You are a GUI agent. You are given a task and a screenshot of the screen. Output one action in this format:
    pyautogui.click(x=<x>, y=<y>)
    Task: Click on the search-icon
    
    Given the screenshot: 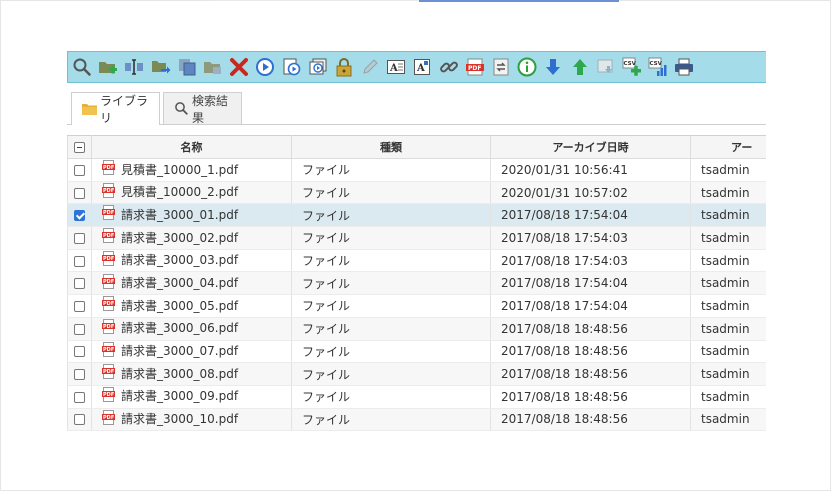 What is the action you would take?
    pyautogui.click(x=82, y=67)
    